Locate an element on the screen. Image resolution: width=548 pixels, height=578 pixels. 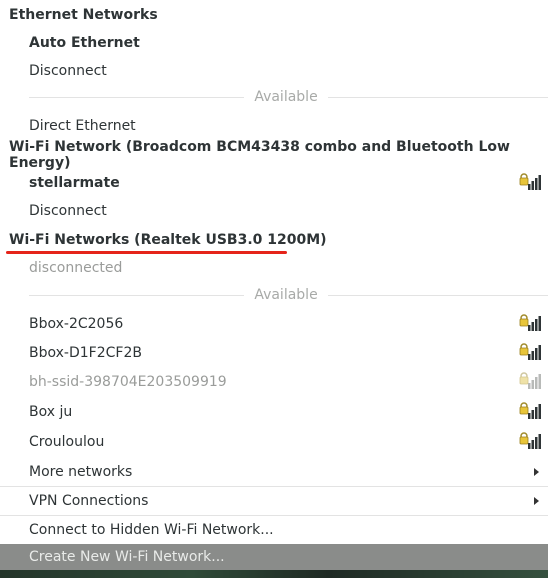
more-networks-label: More networks is located at coordinates (81, 472).